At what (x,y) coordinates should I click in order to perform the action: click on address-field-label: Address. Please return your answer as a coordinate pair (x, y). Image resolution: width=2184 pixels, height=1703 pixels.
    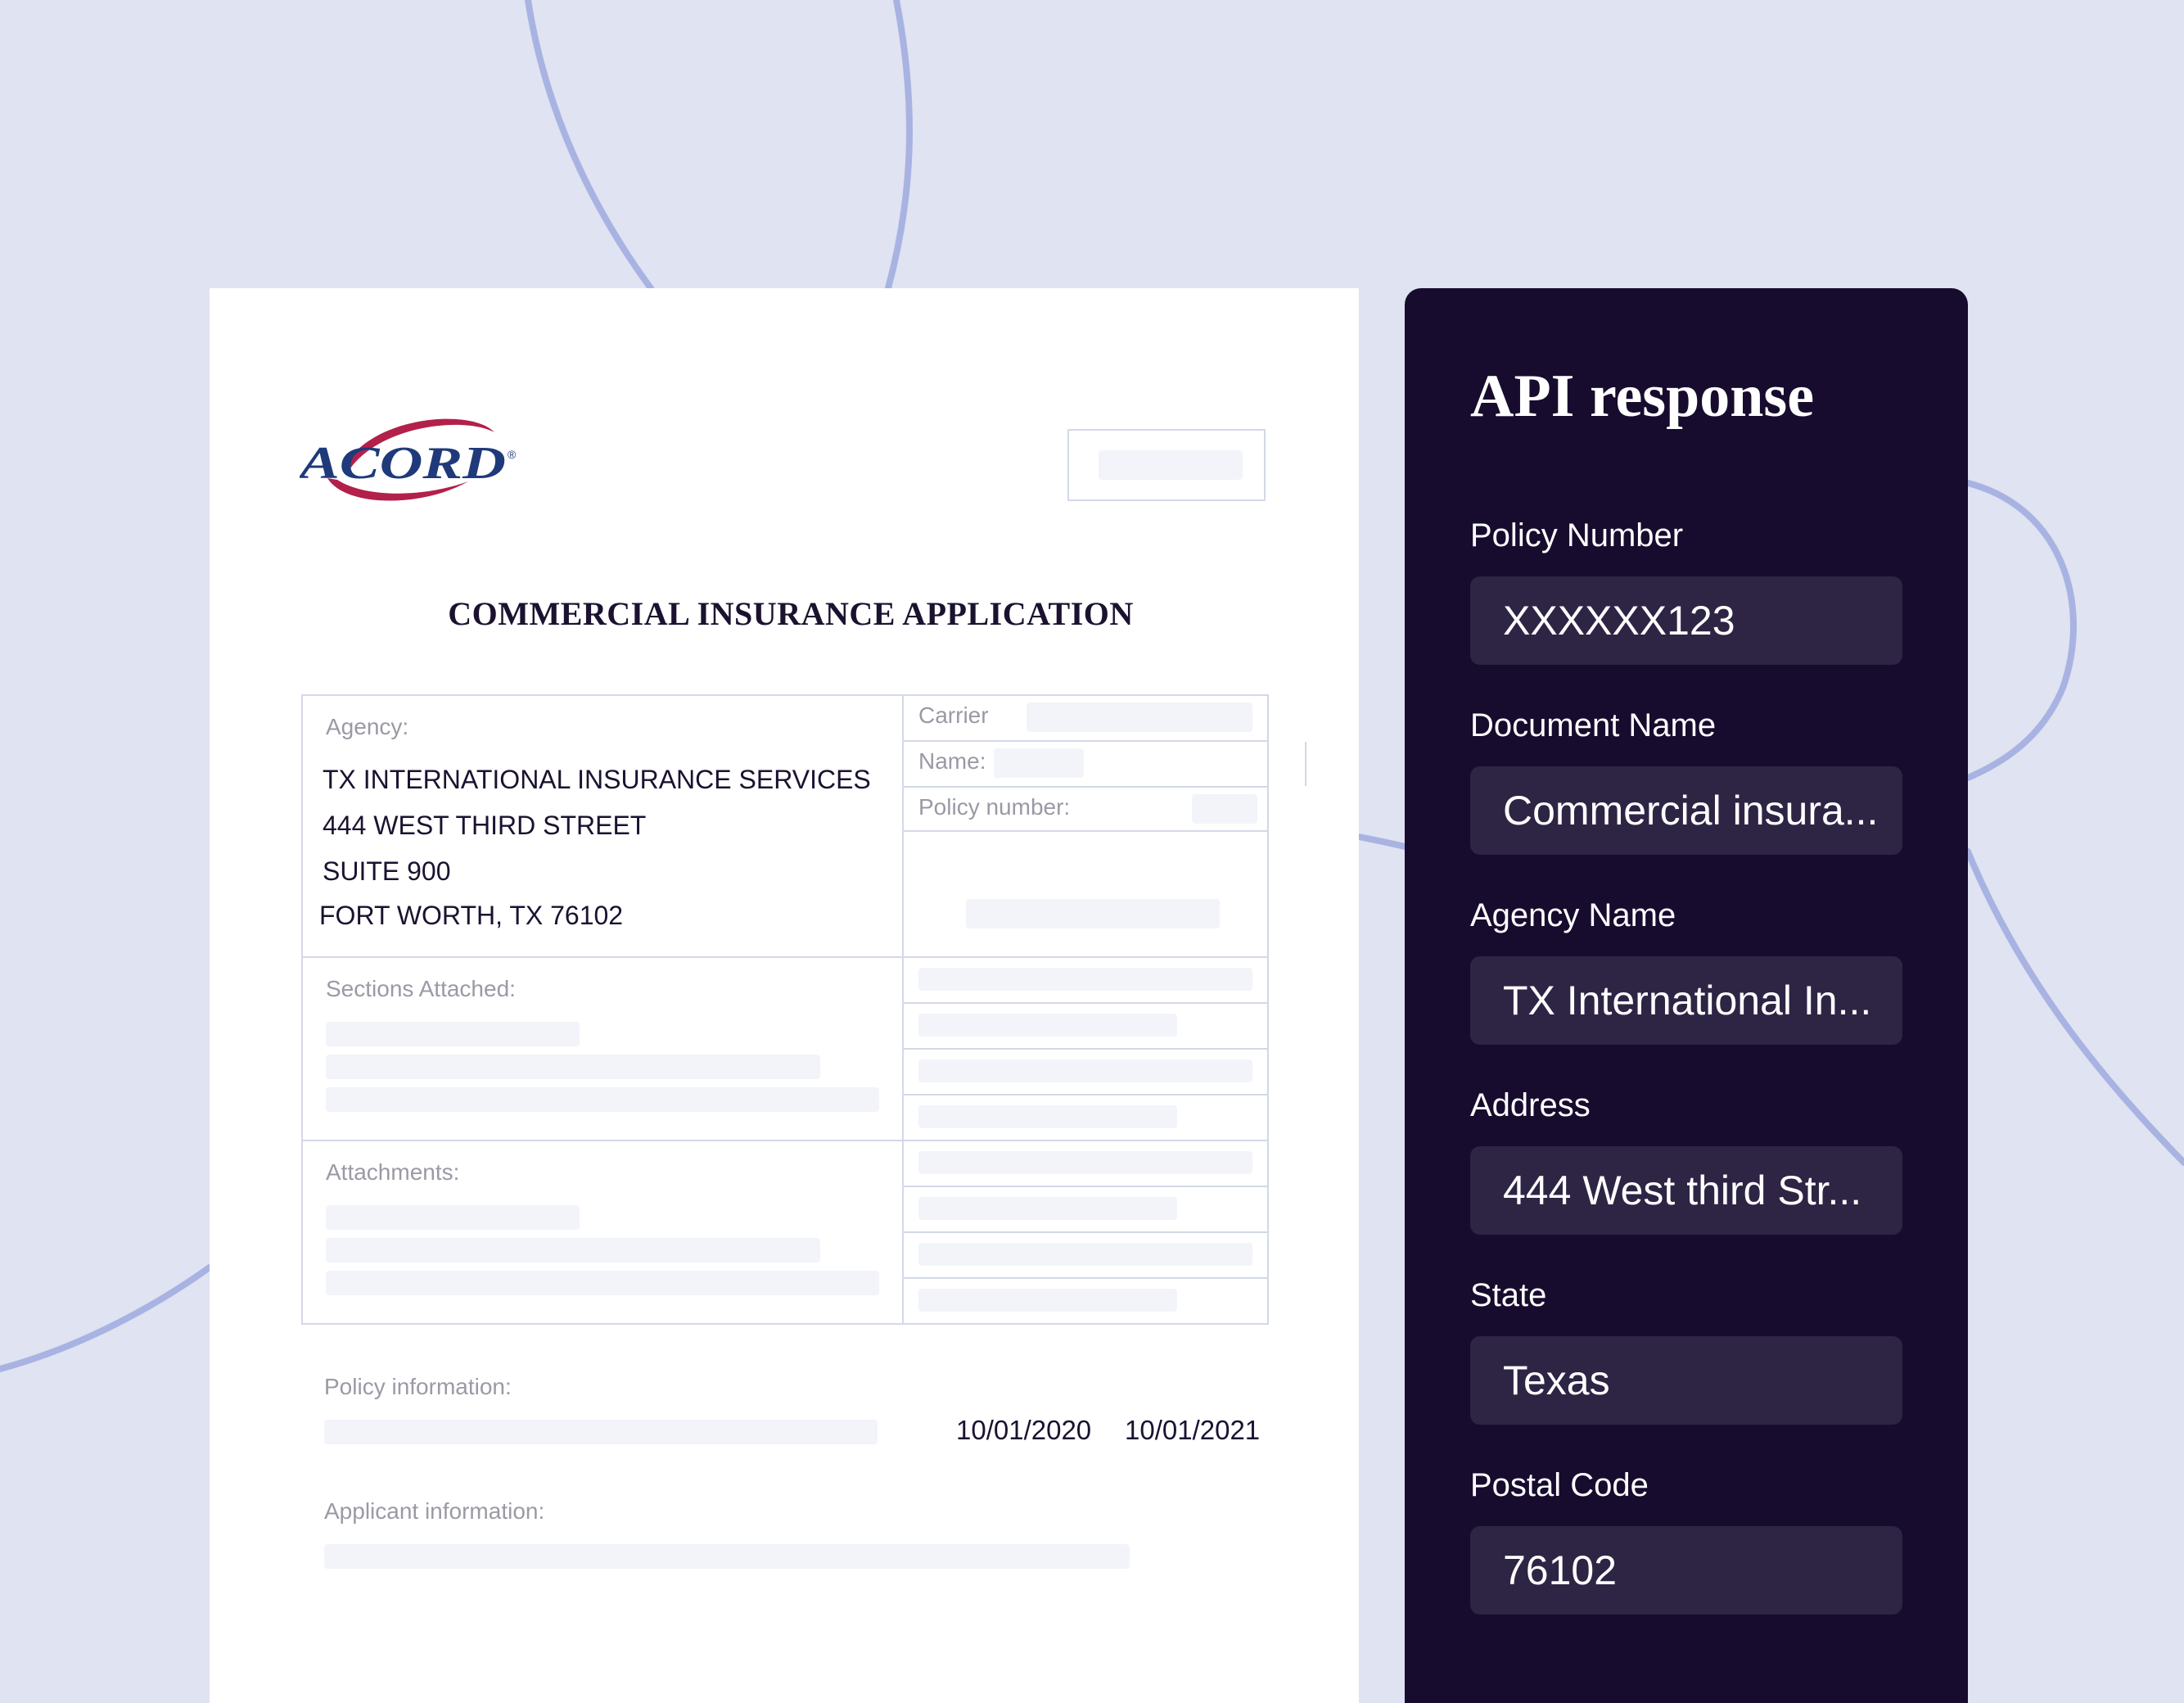
    Looking at the image, I should click on (1530, 1105).